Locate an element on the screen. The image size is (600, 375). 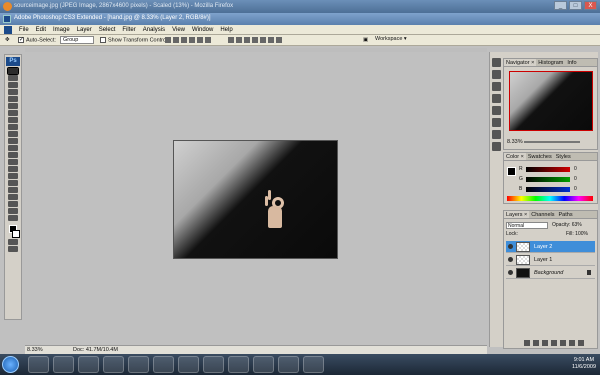
media-player-taskbar-icon is located at coordinates (138, 364).